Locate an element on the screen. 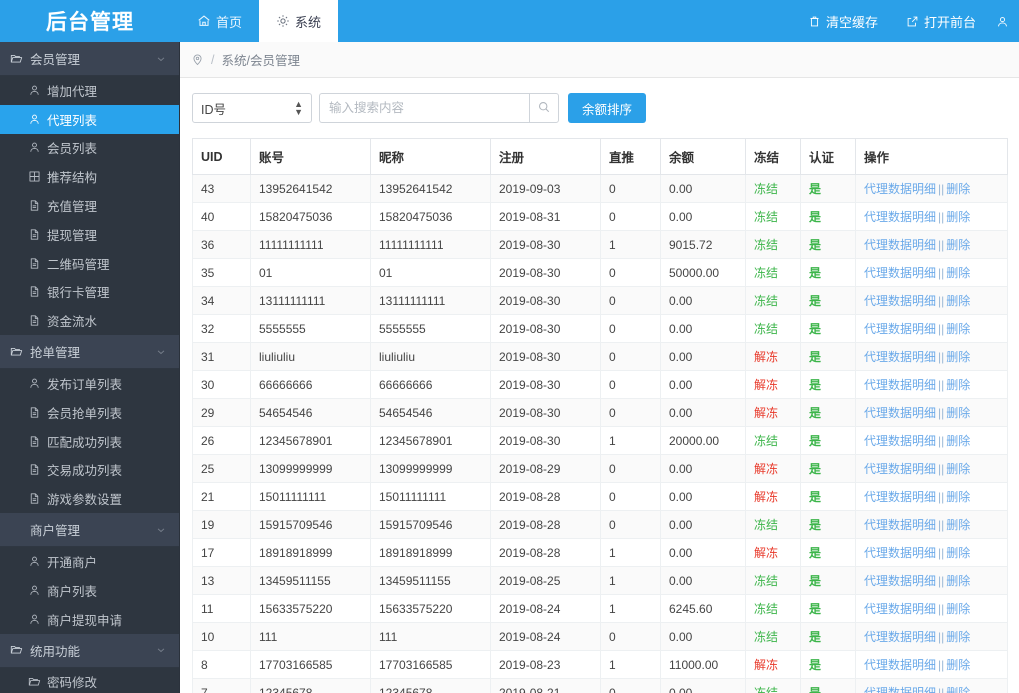  search-button is located at coordinates (544, 108).